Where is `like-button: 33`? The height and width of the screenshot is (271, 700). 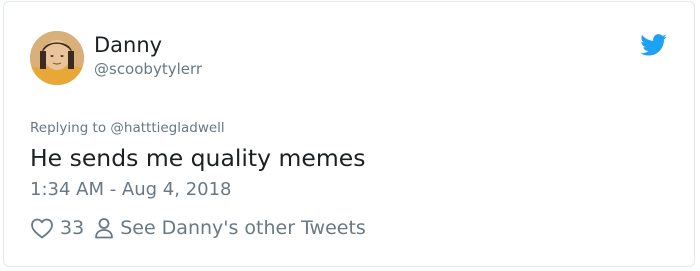
like-button: 33 is located at coordinates (62, 228).